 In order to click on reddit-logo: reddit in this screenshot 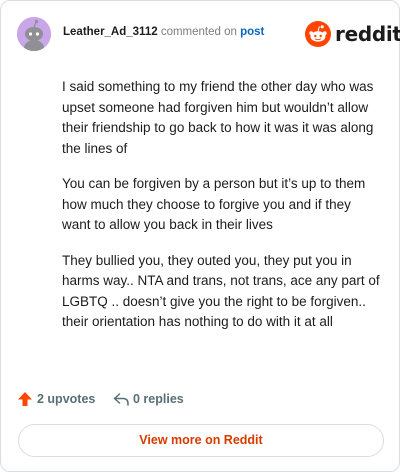, I will do `click(352, 34)`.